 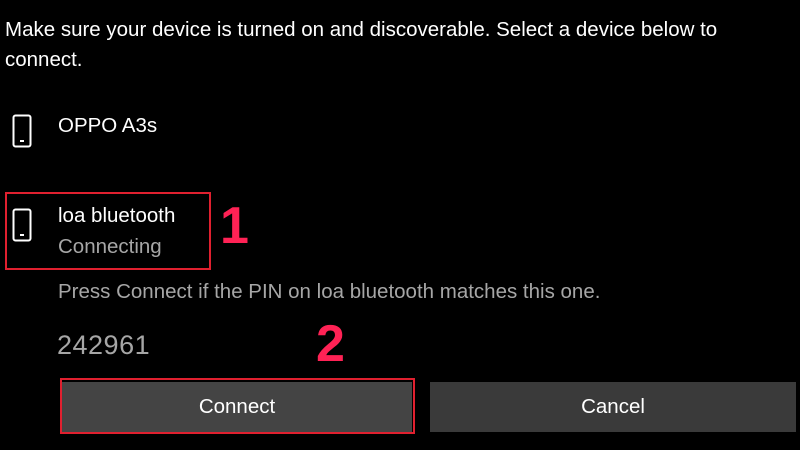 I want to click on highlight-box-connect, so click(x=237, y=406).